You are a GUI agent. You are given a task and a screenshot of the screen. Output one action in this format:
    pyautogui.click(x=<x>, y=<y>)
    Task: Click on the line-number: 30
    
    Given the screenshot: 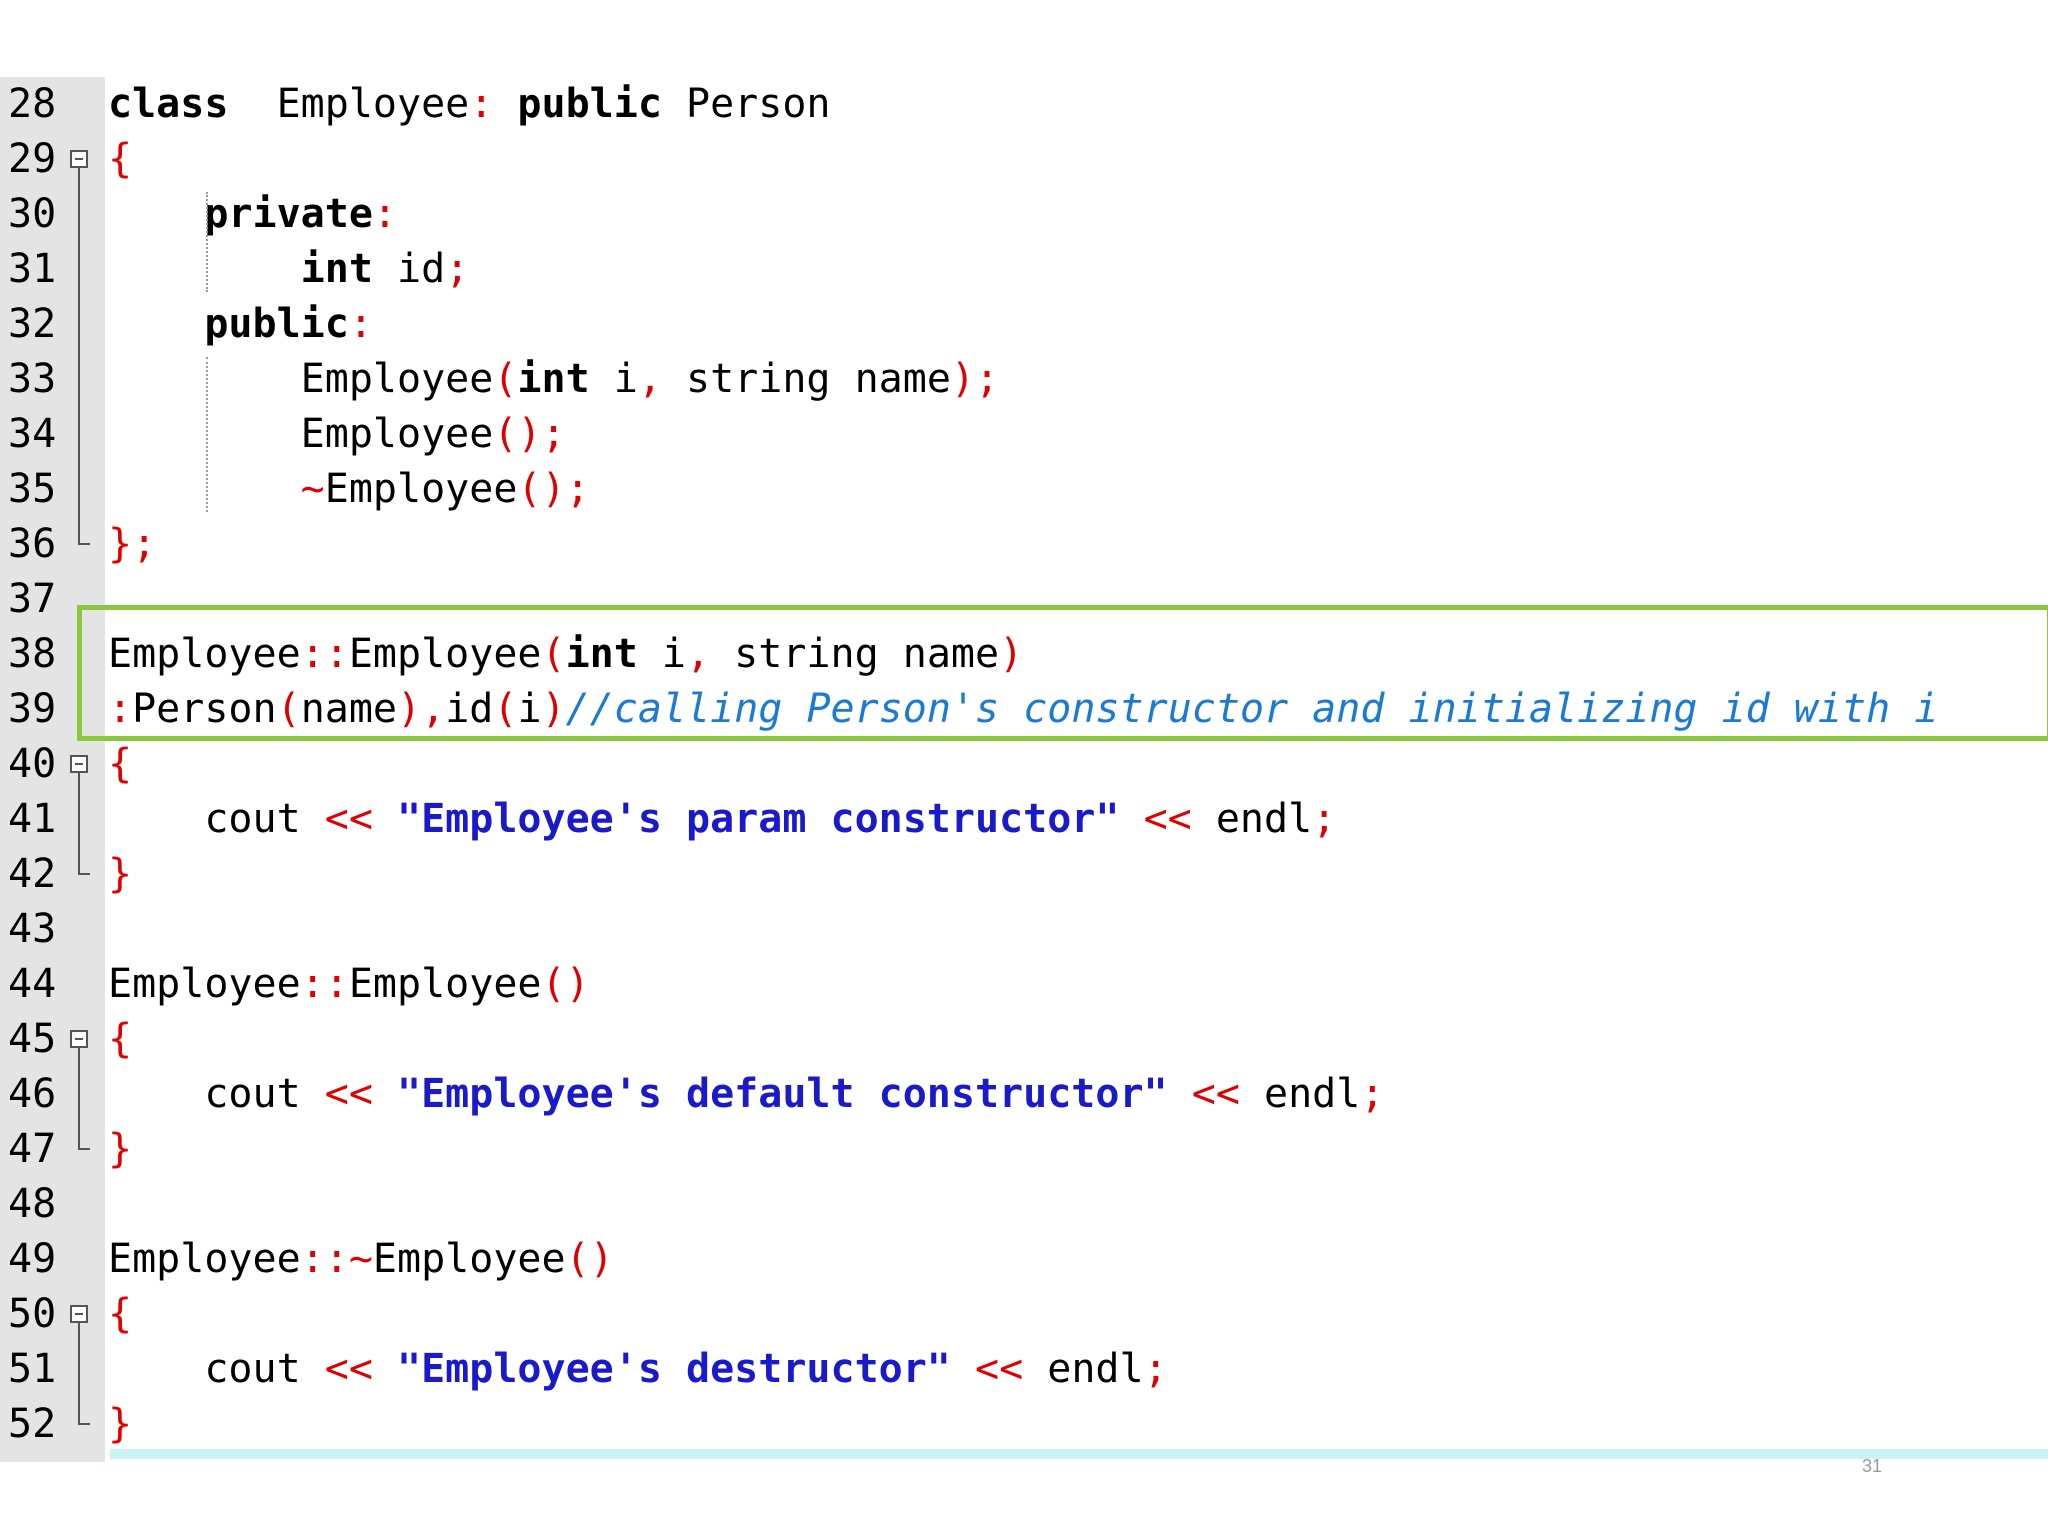 What is the action you would take?
    pyautogui.click(x=32, y=214)
    